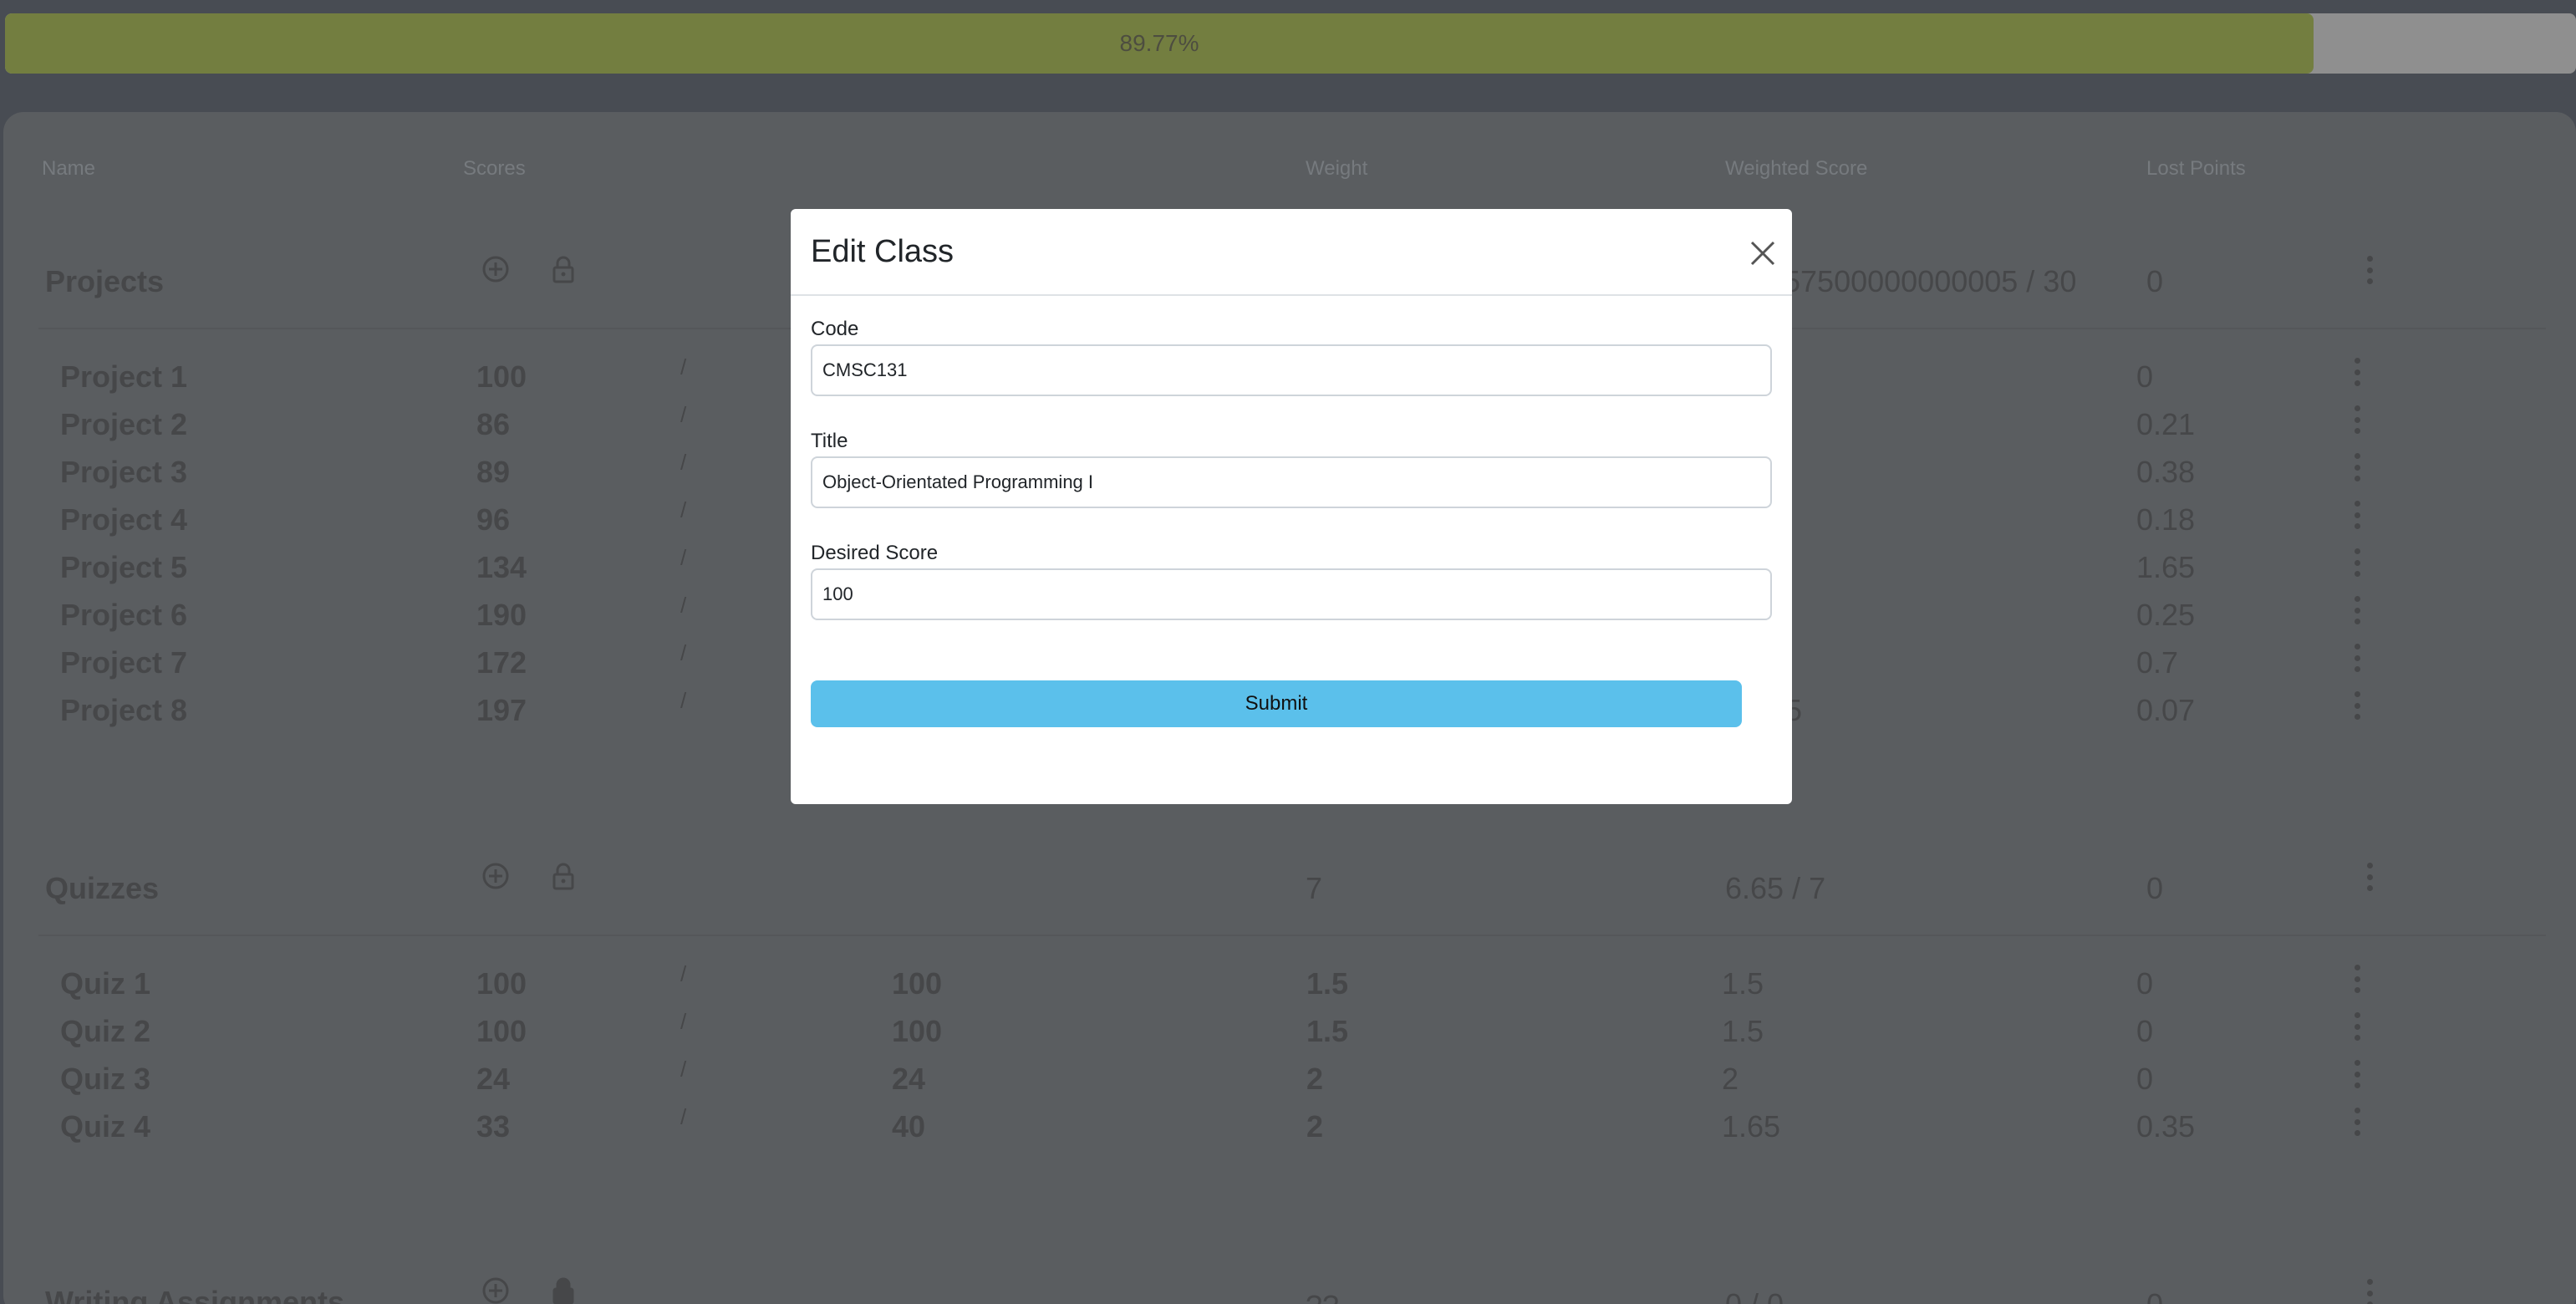 This screenshot has width=2576, height=1304. I want to click on modal-divider, so click(1291, 295).